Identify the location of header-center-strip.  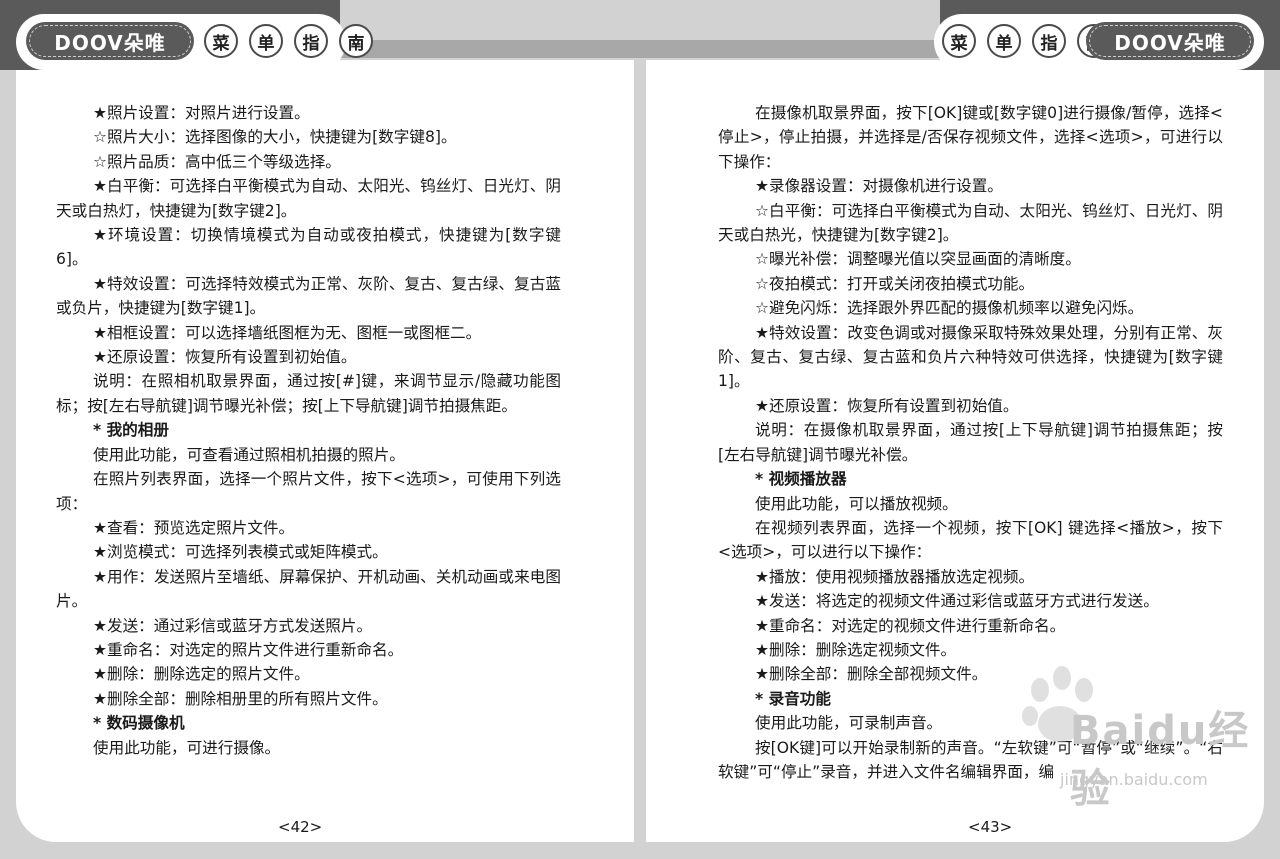
(640, 49).